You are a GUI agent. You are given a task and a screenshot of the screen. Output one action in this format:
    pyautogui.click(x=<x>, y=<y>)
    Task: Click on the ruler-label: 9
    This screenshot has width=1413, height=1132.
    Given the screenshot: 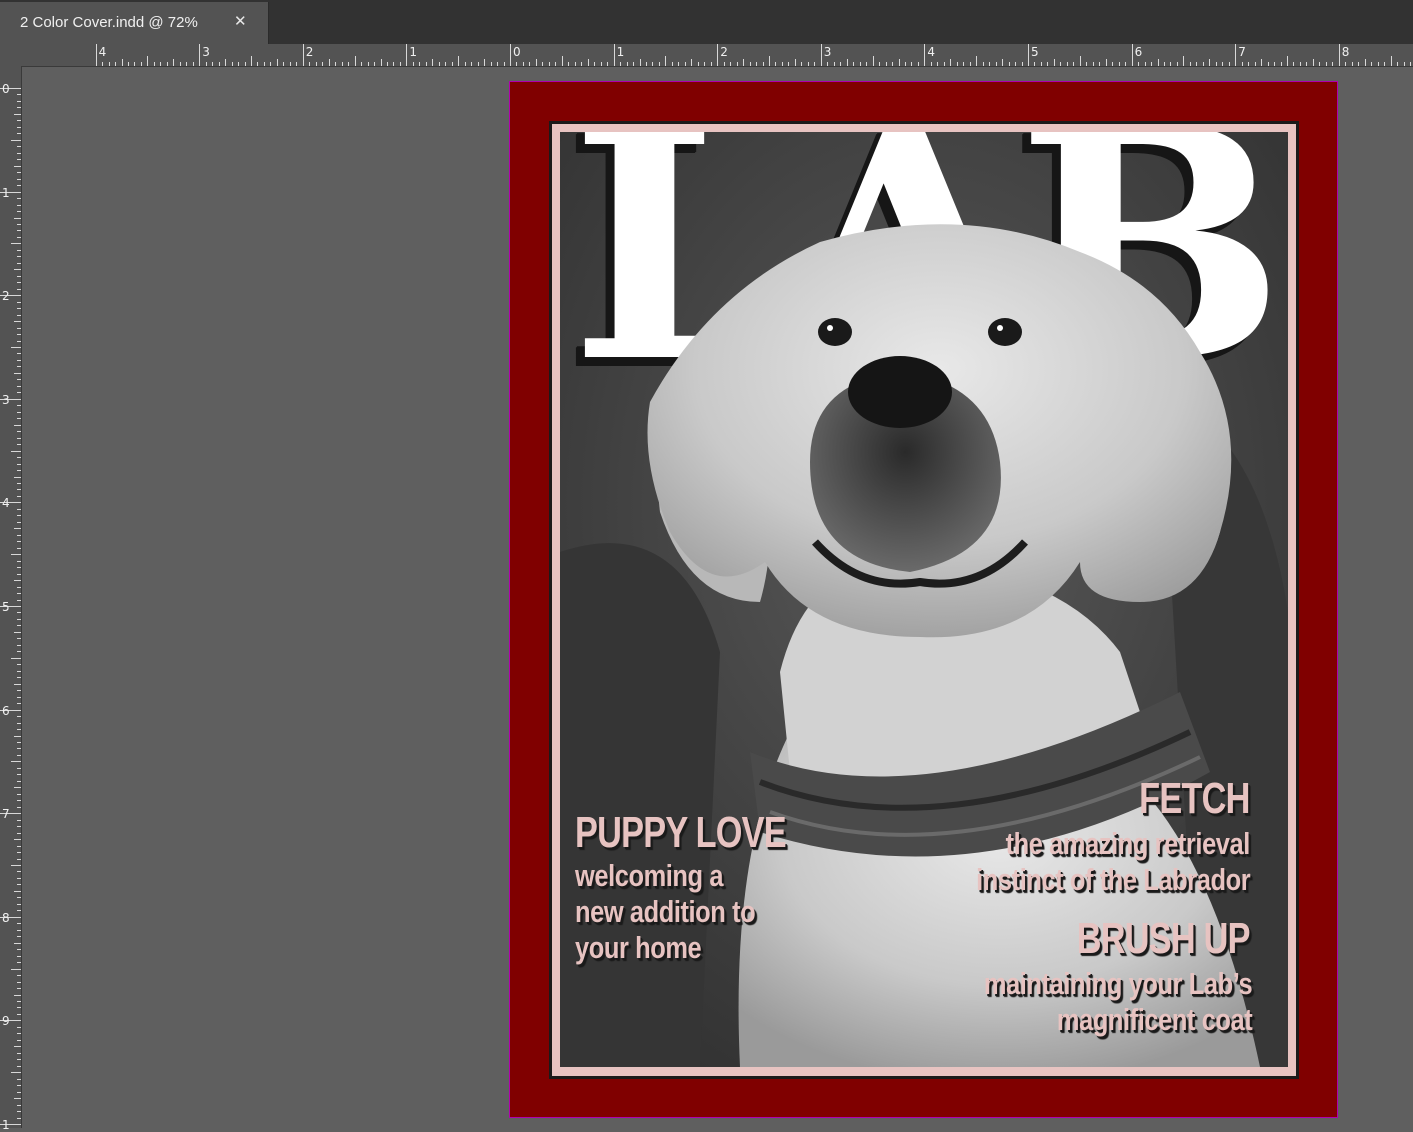 What is the action you would take?
    pyautogui.click(x=6, y=1021)
    